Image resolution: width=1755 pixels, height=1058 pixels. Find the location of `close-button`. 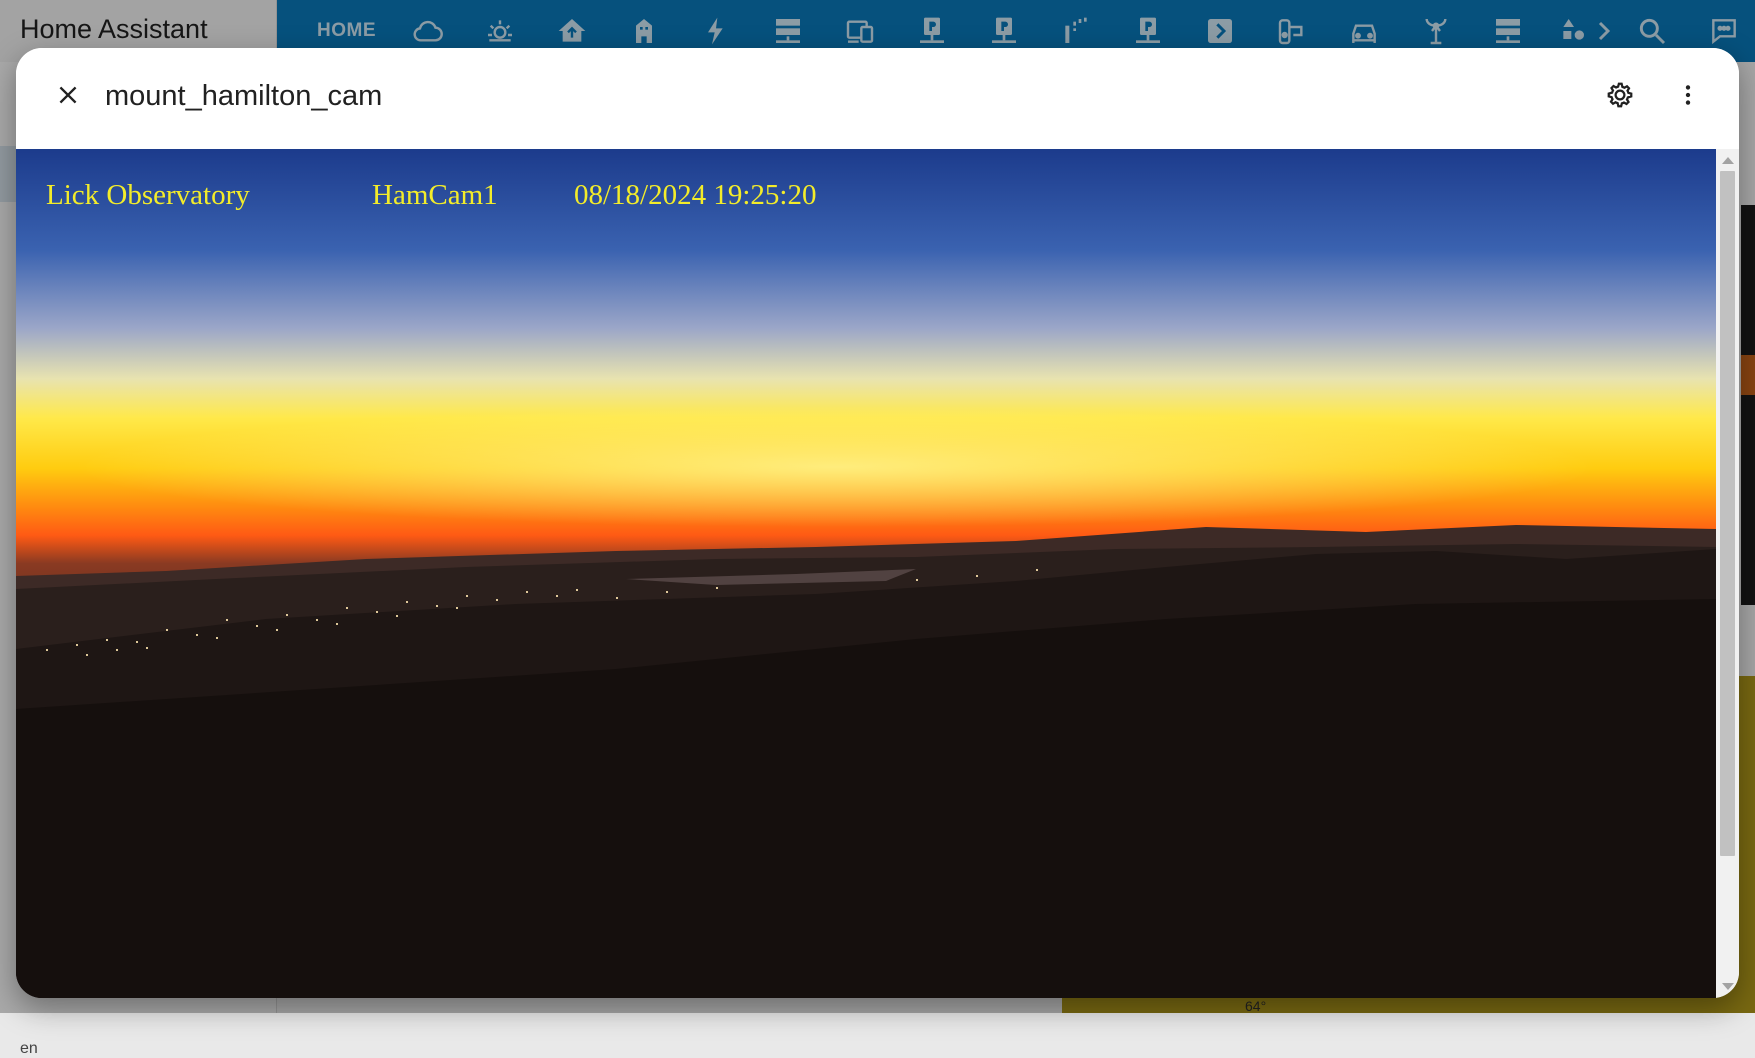

close-button is located at coordinates (68, 97).